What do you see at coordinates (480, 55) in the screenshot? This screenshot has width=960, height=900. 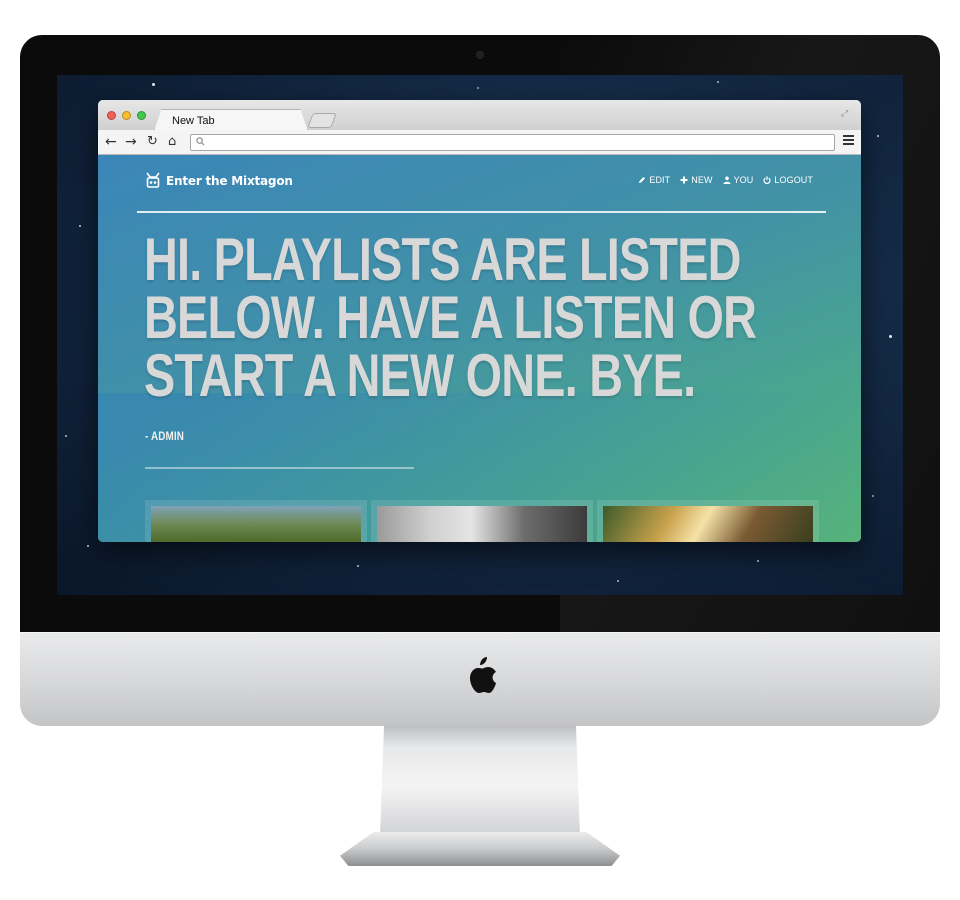 I see `camera` at bounding box center [480, 55].